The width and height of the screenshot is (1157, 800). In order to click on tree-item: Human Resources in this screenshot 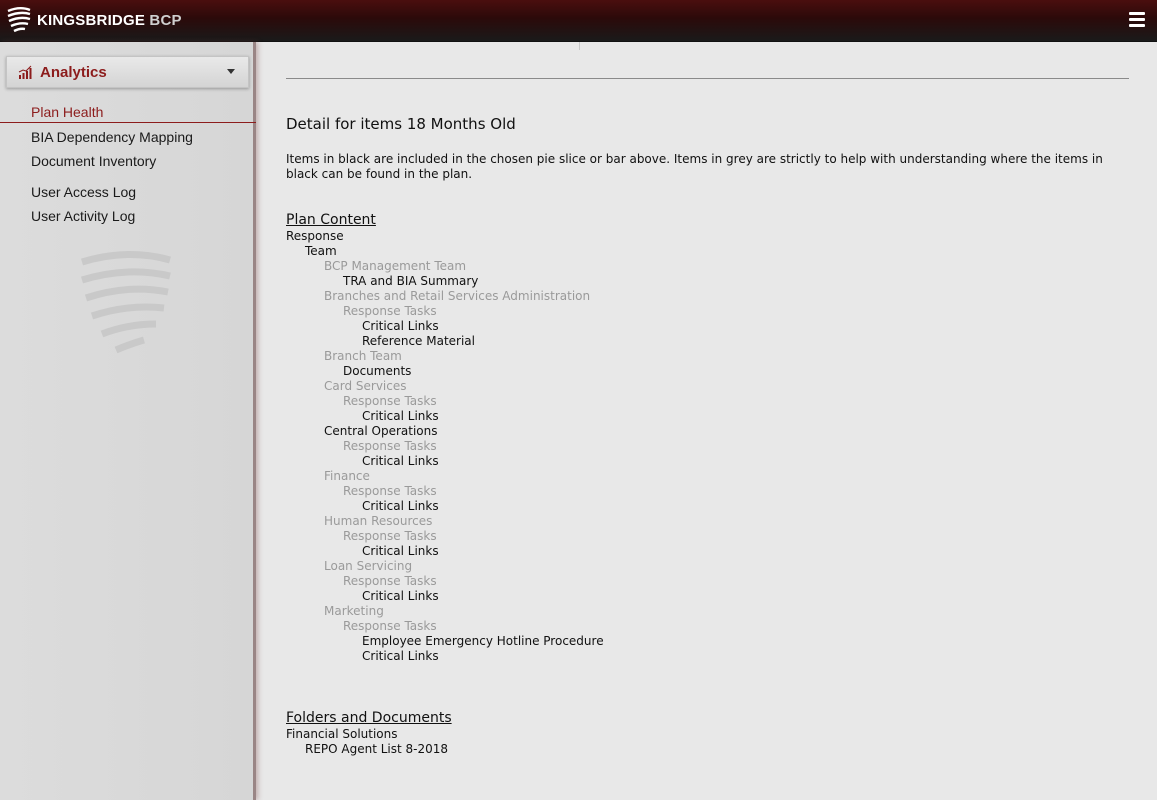, I will do `click(378, 521)`.